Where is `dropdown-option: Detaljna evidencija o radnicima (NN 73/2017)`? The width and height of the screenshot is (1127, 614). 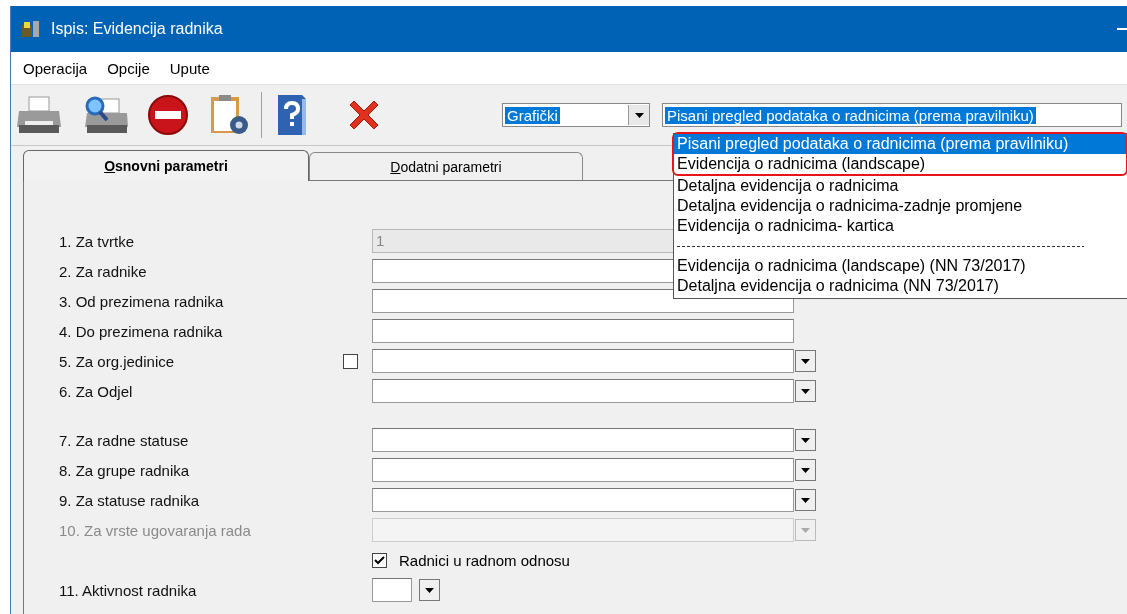 dropdown-option: Detaljna evidencija o radnicima (NN 73/2017) is located at coordinates (900, 286).